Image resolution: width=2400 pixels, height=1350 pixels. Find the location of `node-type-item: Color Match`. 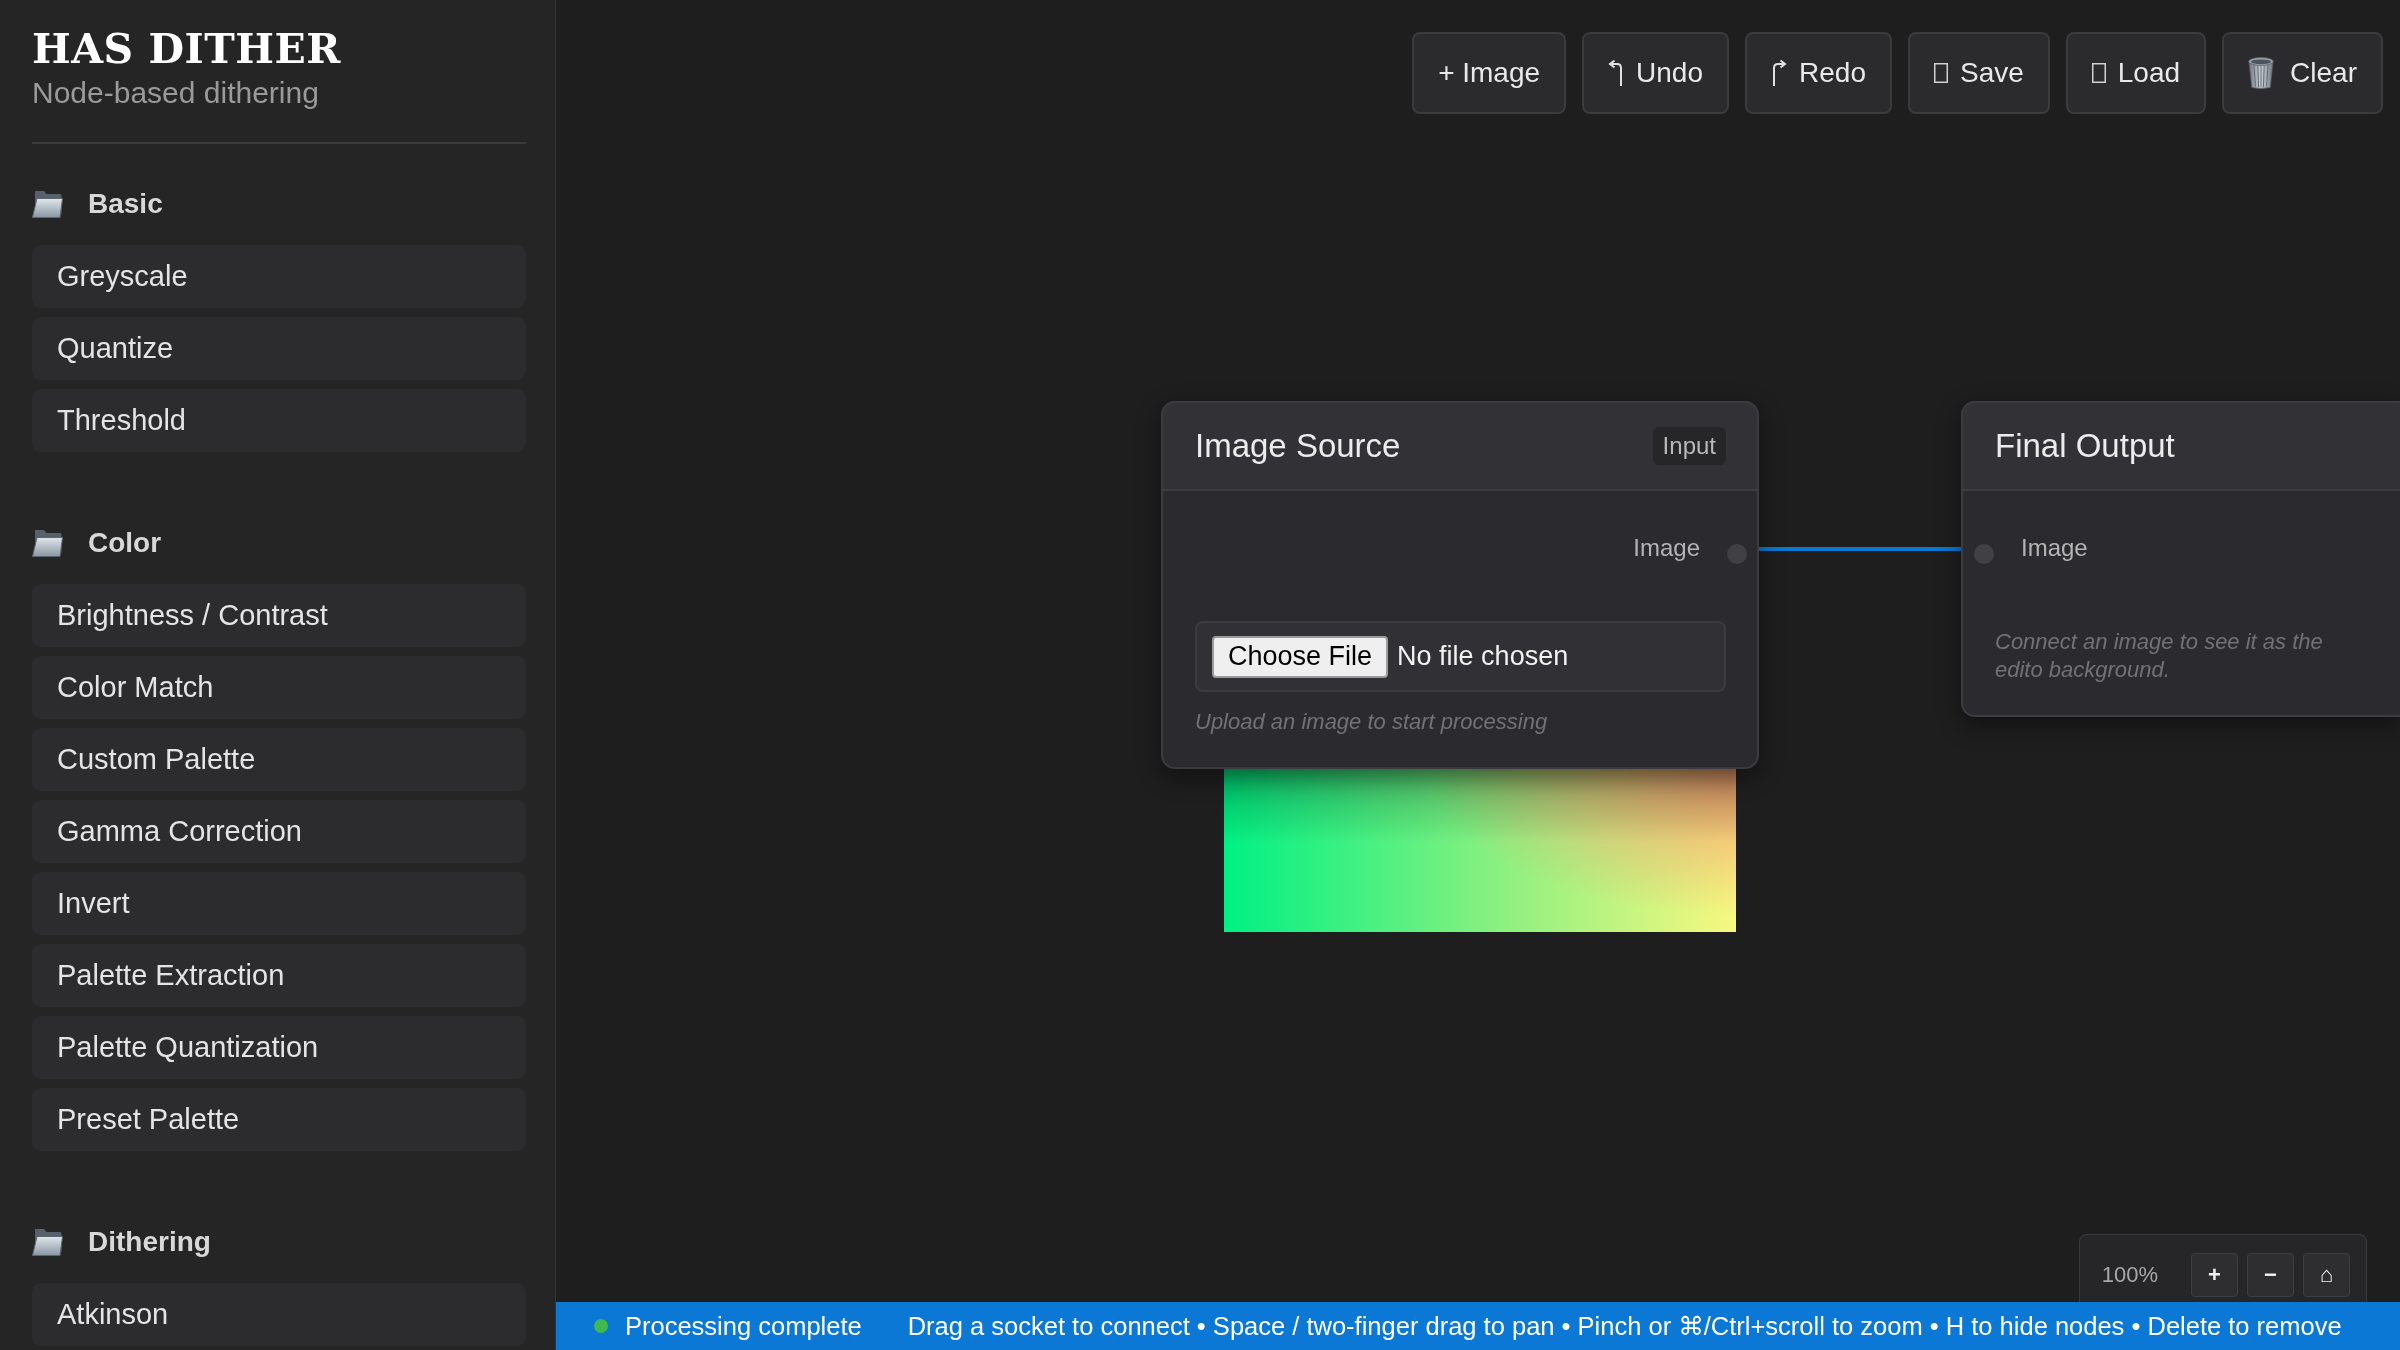

node-type-item: Color Match is located at coordinates (279, 687).